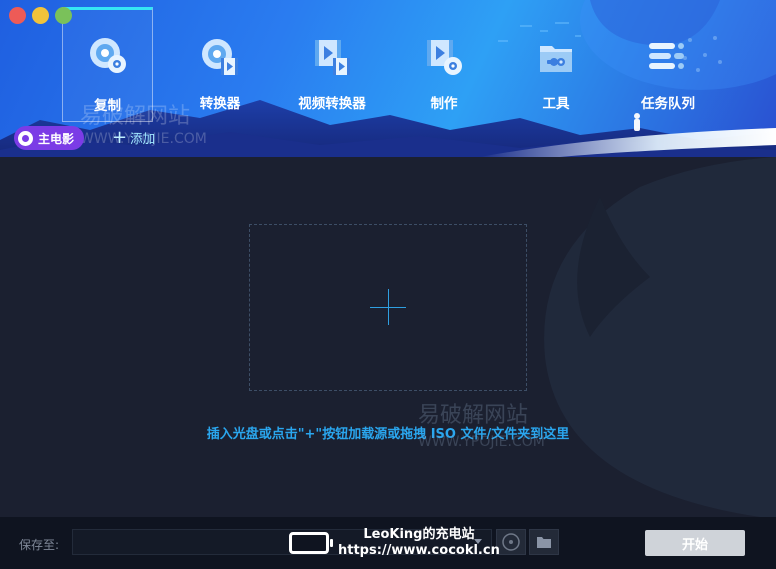 This screenshot has height=569, width=776. What do you see at coordinates (143, 138) in the screenshot?
I see `add-source-label: 添加` at bounding box center [143, 138].